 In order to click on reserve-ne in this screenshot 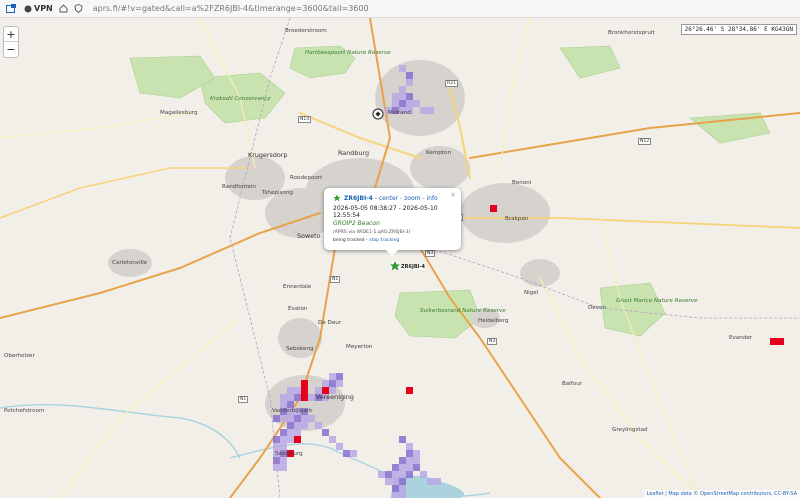, I will do `click(590, 62)`.